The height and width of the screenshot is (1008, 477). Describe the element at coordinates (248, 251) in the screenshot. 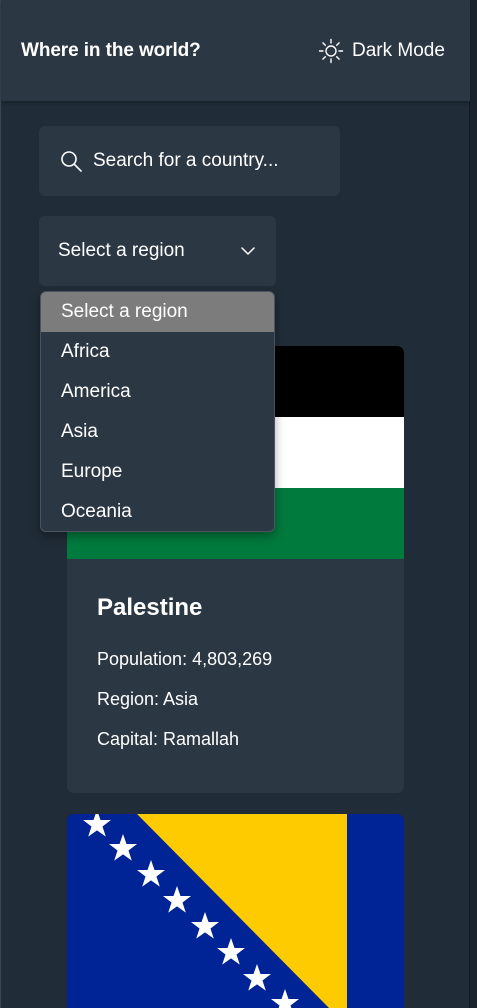

I see `chevron-down-icon` at that location.